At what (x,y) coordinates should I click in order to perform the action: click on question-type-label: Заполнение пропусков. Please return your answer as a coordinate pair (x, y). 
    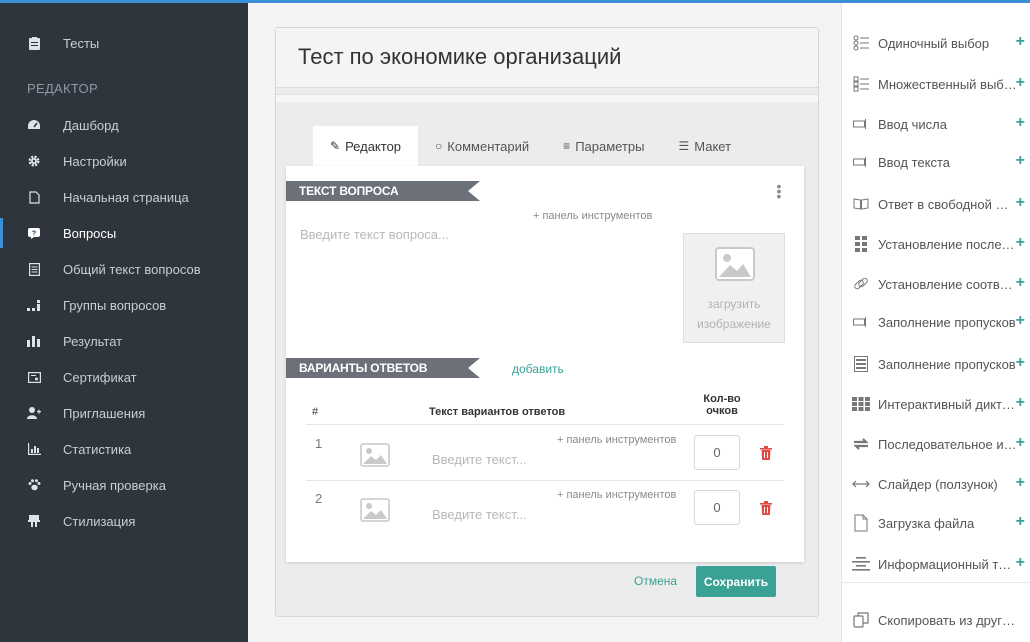
    Looking at the image, I should click on (947, 322).